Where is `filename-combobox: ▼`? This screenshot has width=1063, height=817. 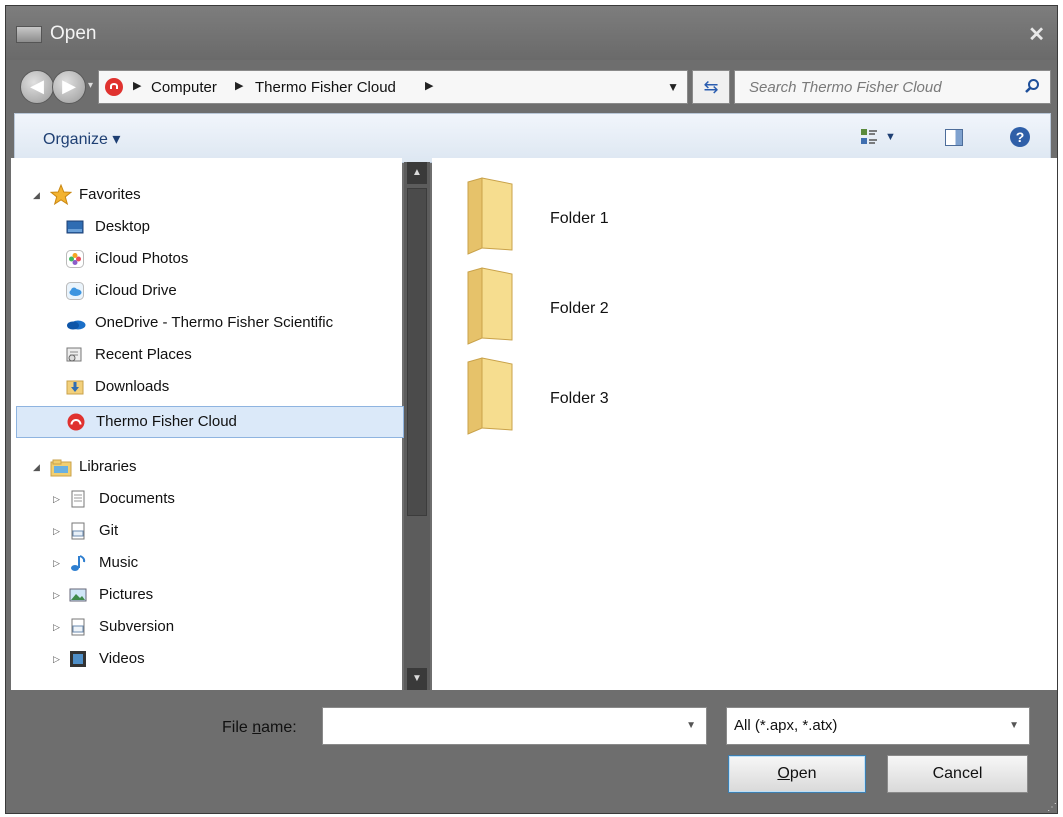 filename-combobox: ▼ is located at coordinates (514, 726).